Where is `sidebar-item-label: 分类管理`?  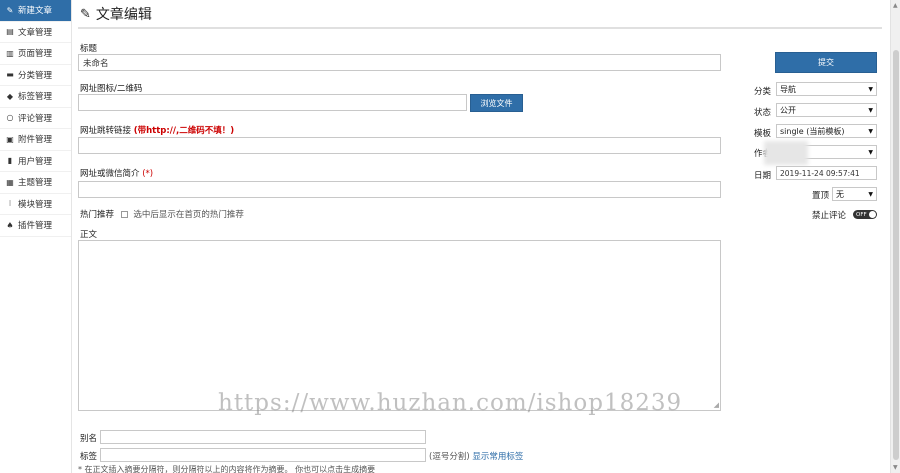 sidebar-item-label: 分类管理 is located at coordinates (35, 75).